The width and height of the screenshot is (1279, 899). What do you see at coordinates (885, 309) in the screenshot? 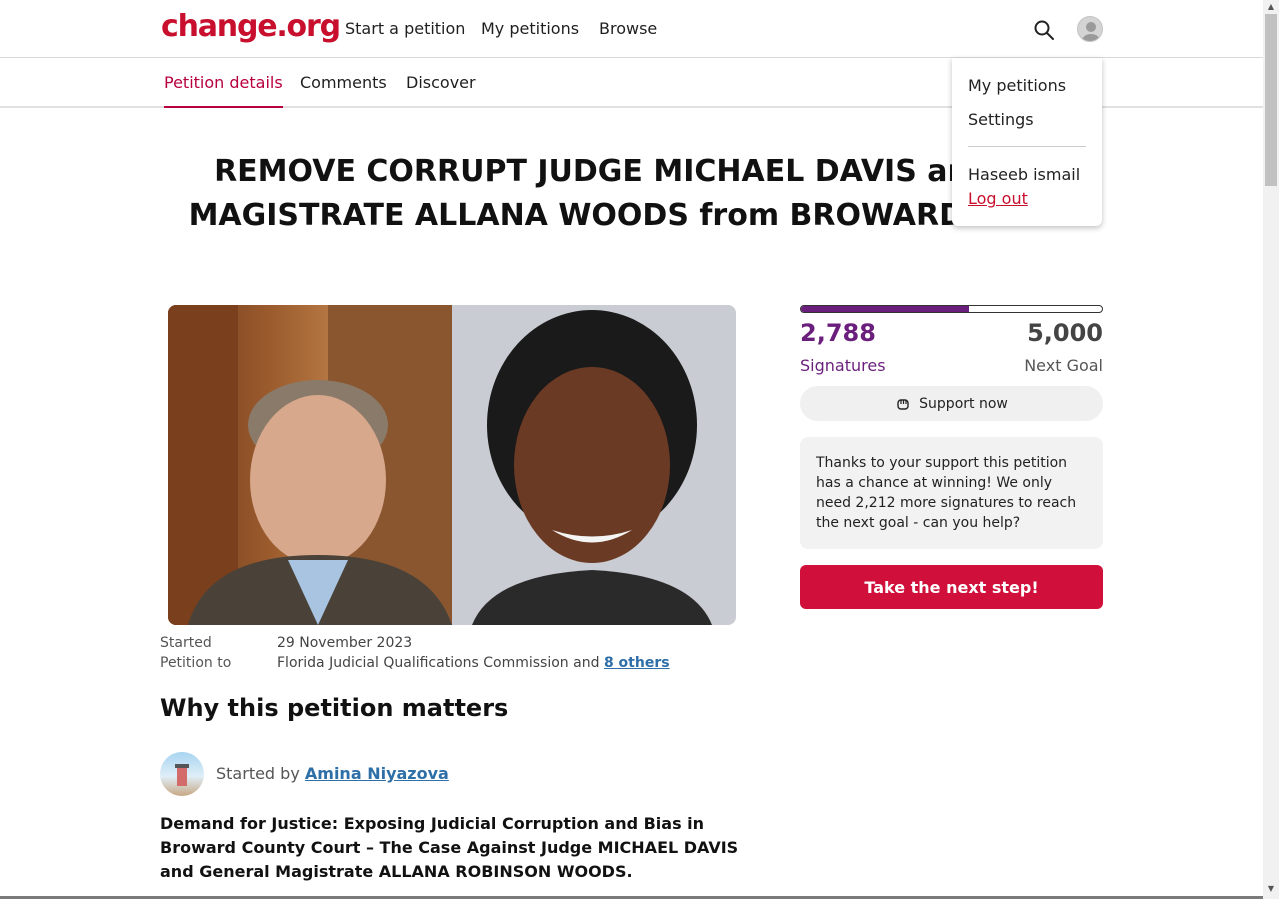
I see `signature-progress-fill` at bounding box center [885, 309].